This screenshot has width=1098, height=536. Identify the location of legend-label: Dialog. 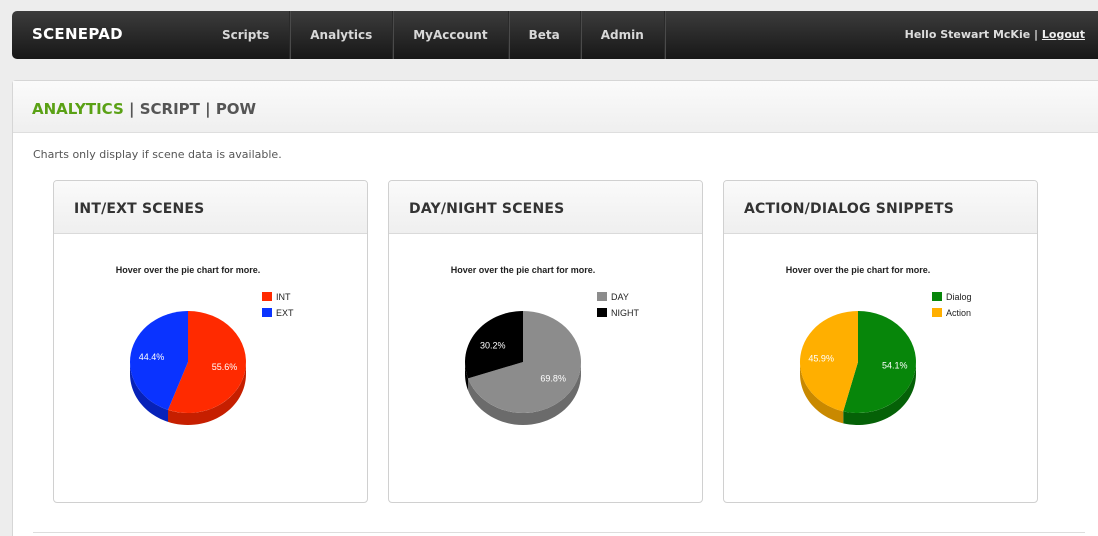
(959, 297).